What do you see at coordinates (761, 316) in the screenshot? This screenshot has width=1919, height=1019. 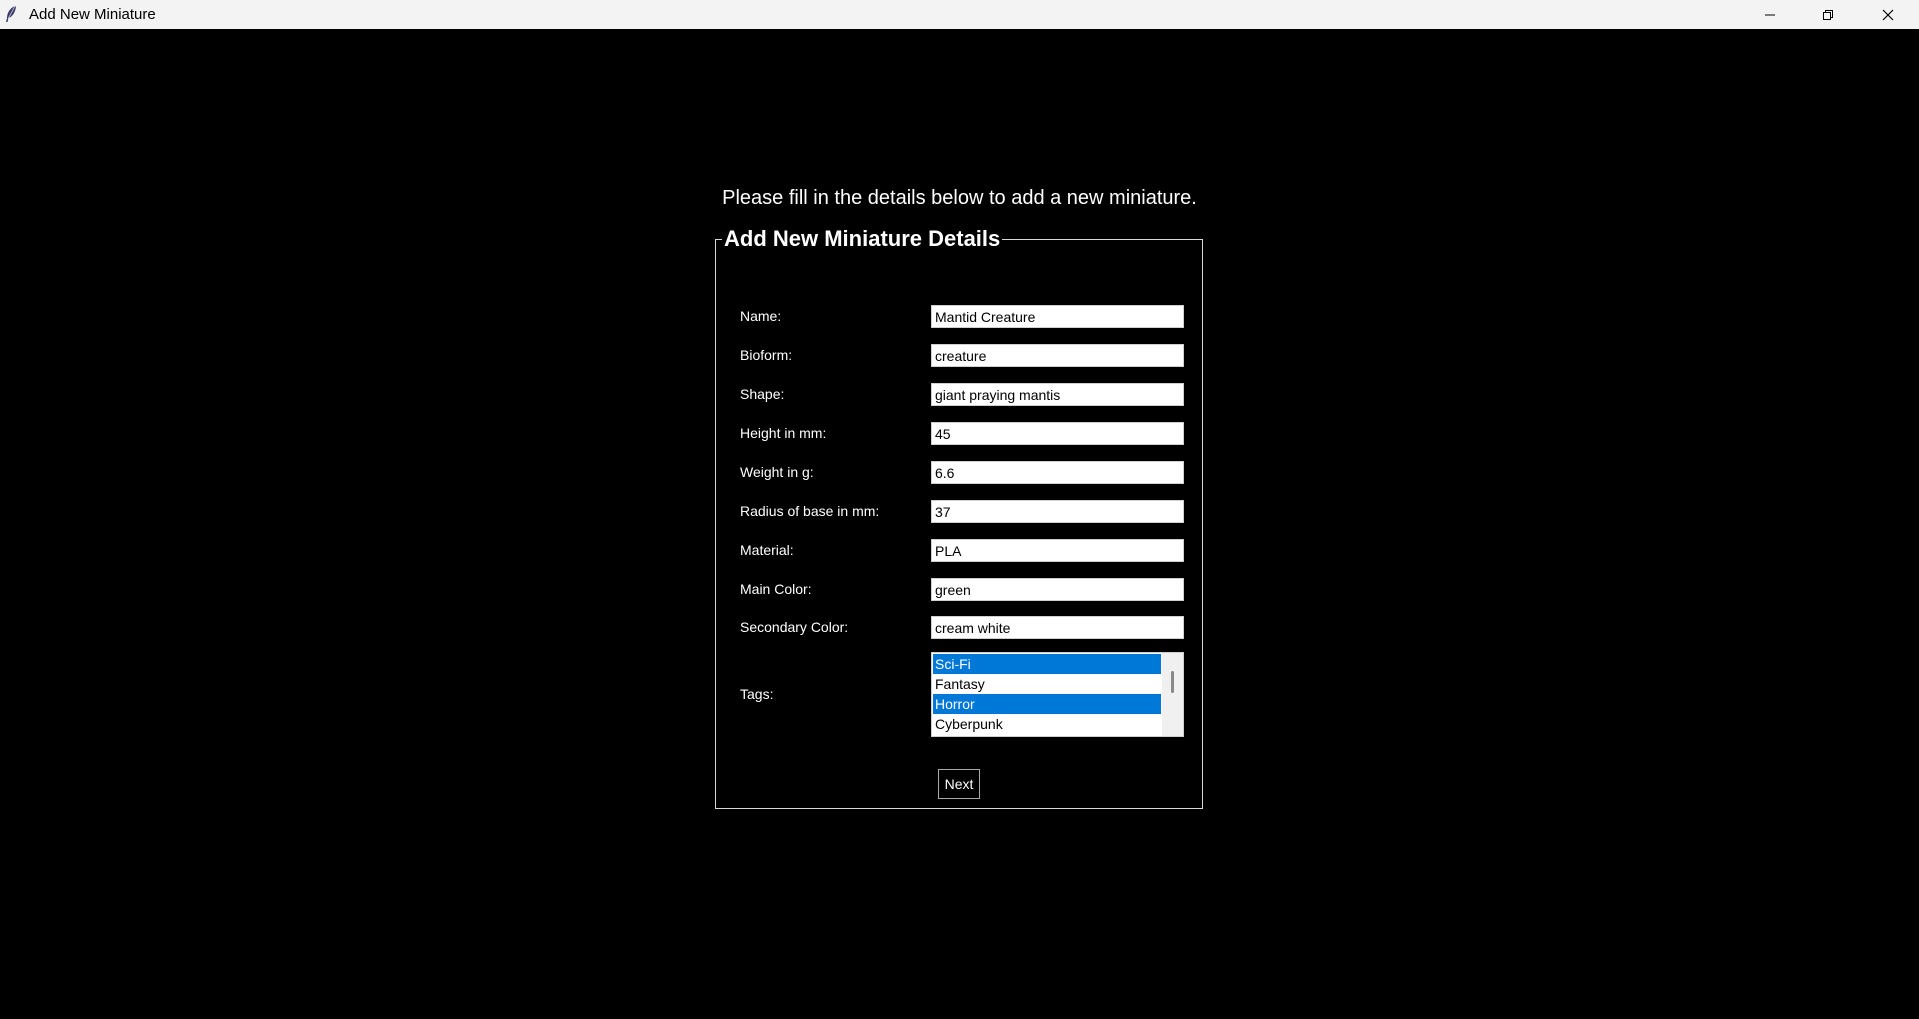 I see `name-label: Name:` at bounding box center [761, 316].